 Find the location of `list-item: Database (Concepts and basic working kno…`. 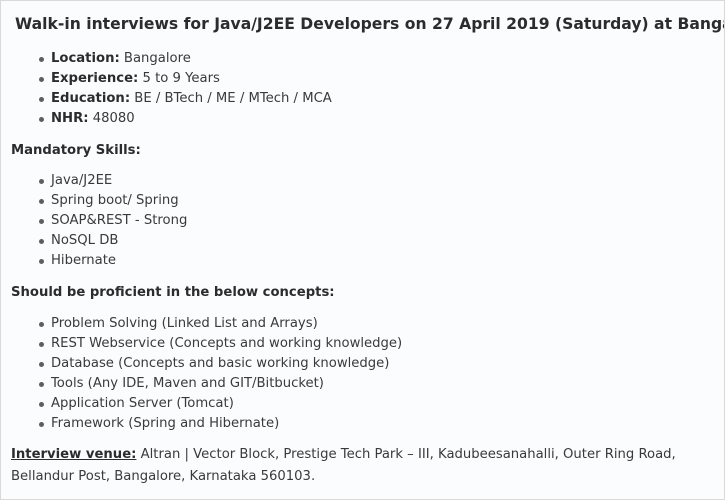

list-item: Database (Concepts and basic working kno… is located at coordinates (201, 364).